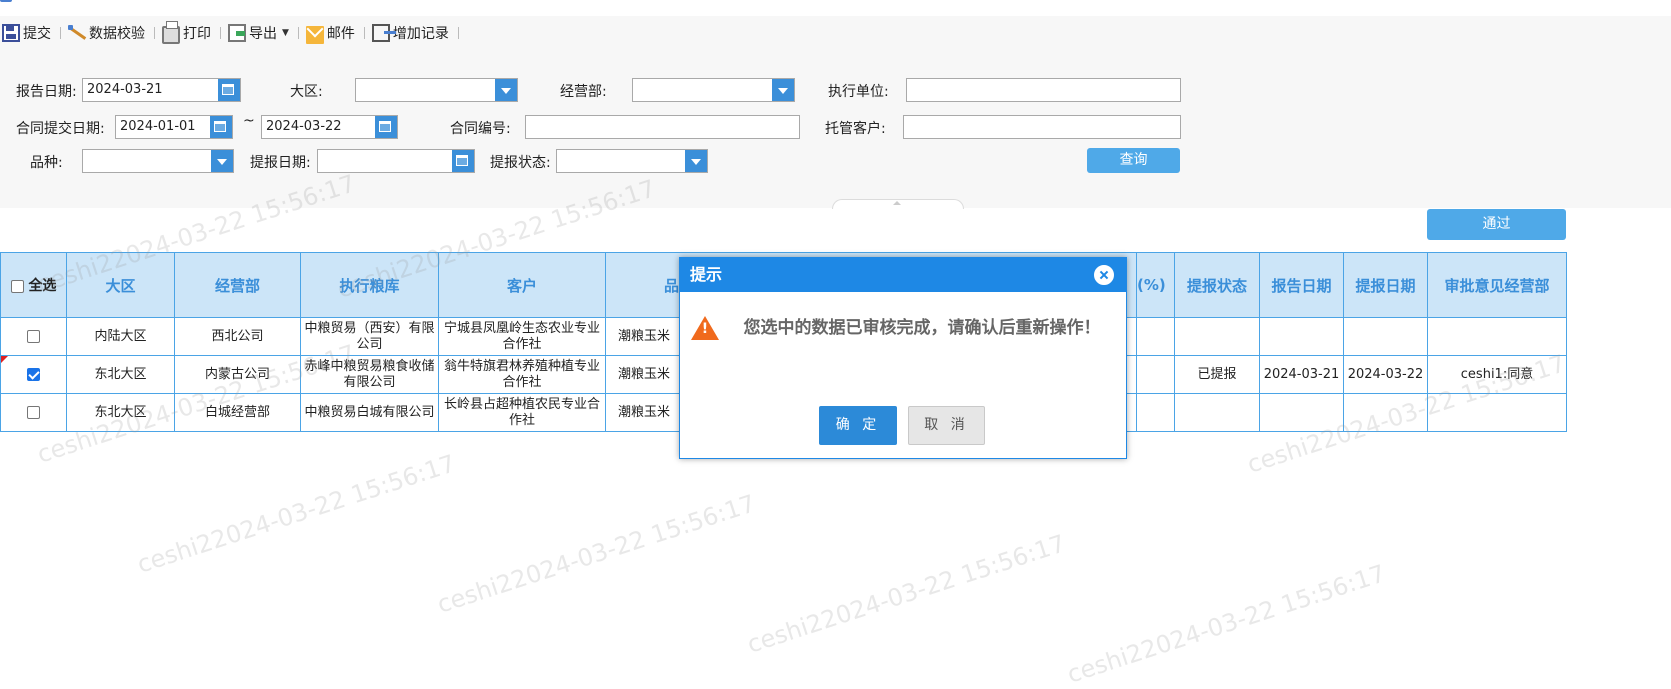  What do you see at coordinates (583, 92) in the screenshot?
I see `dept-label: 经营部:` at bounding box center [583, 92].